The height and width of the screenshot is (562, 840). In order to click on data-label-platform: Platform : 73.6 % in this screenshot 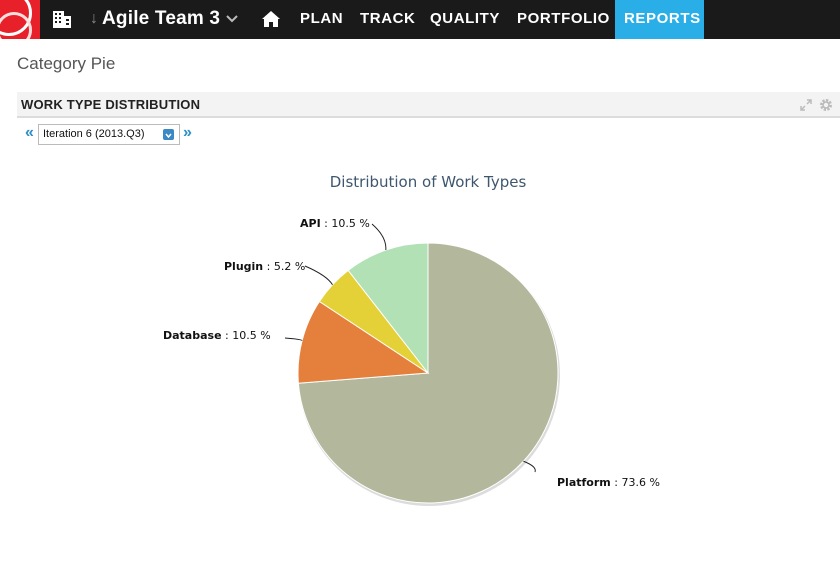, I will do `click(608, 482)`.